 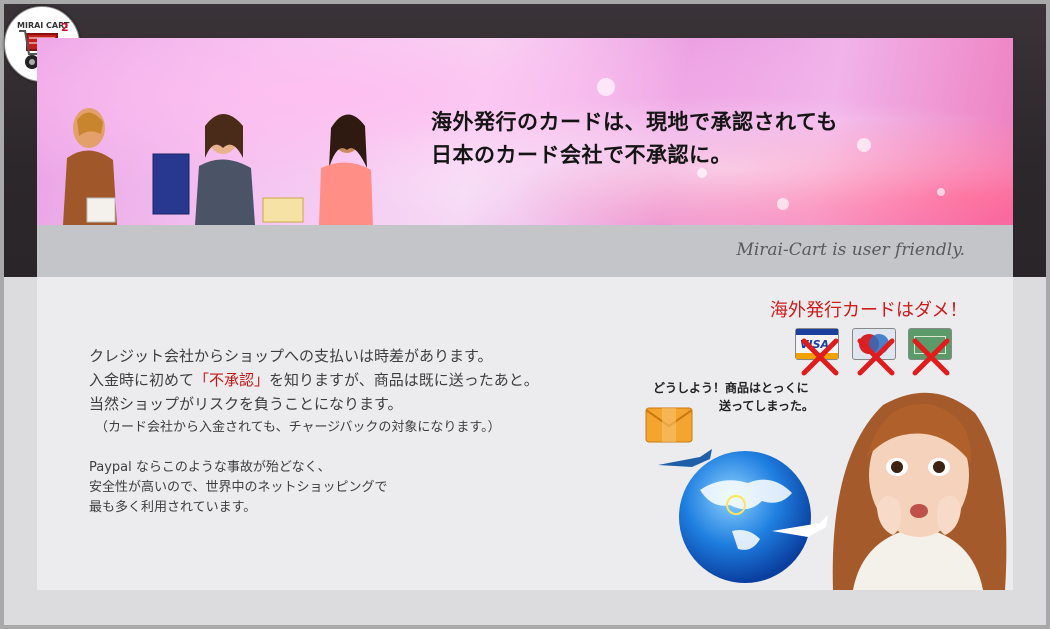 I want to click on rejected-highlight: 「不承認」, so click(x=232, y=380).